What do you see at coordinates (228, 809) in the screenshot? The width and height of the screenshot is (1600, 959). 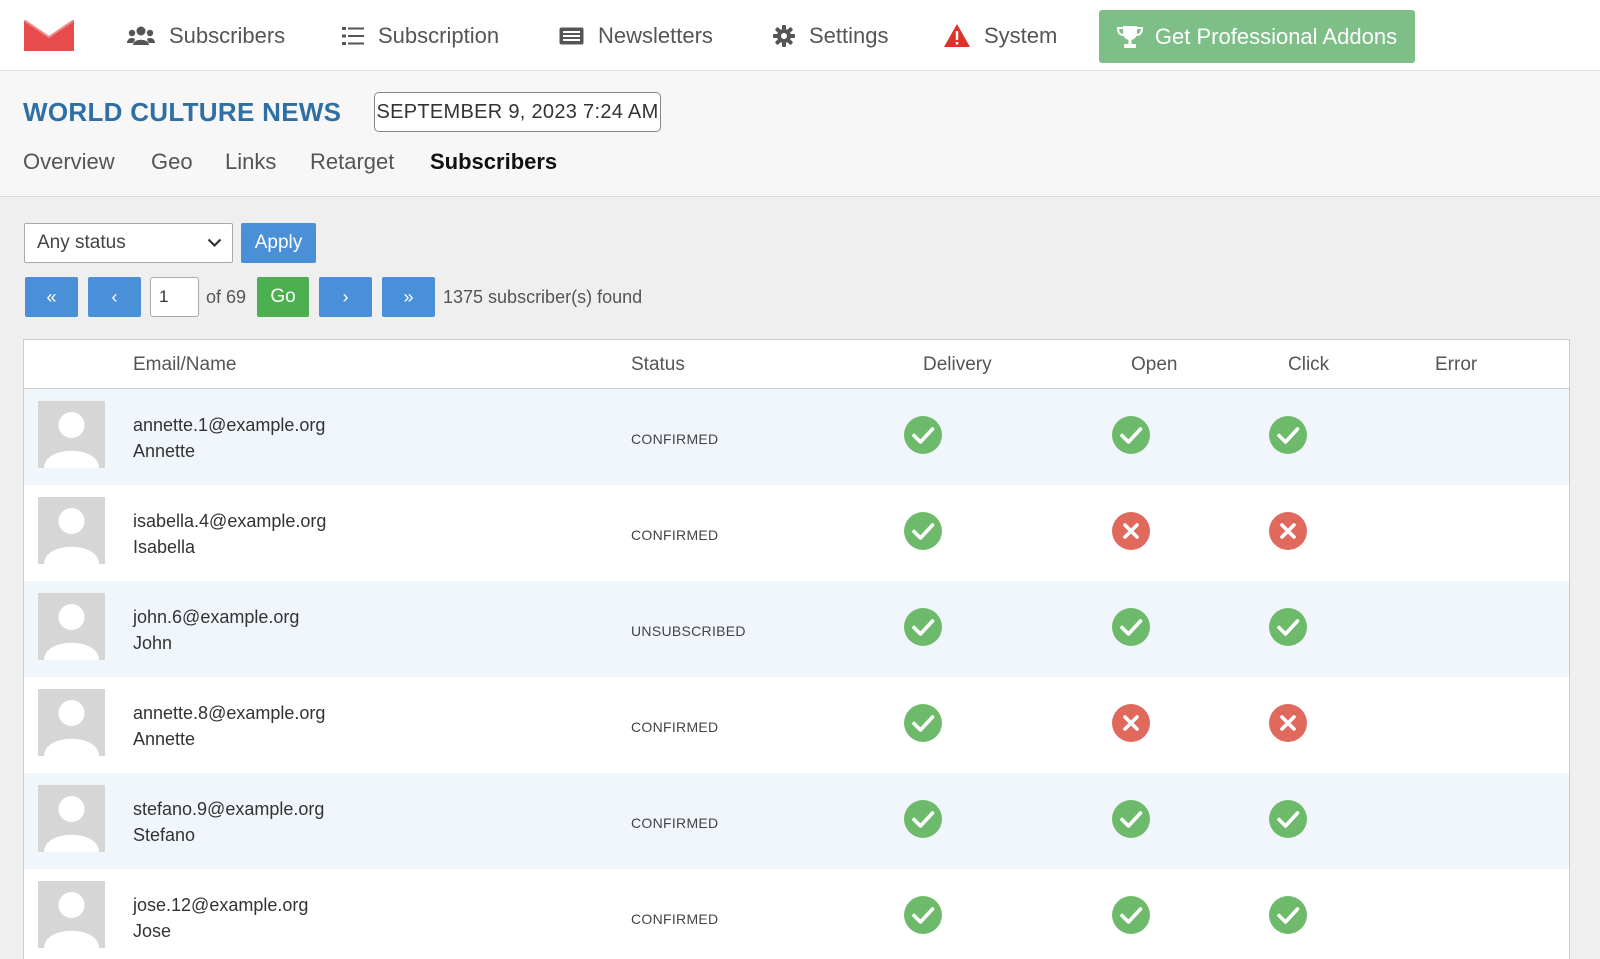 I see `subscriber-email: stefano.9@example.org` at bounding box center [228, 809].